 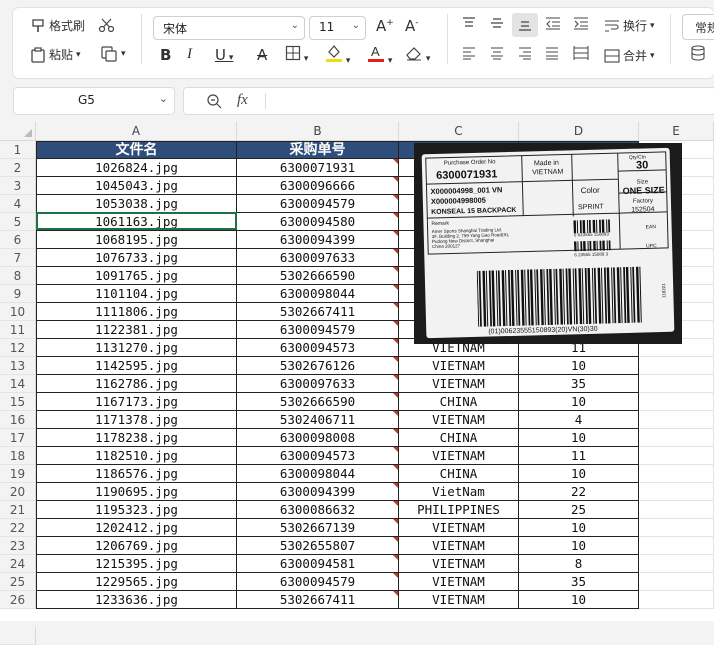 I want to click on formula-bar: fx, so click(x=448, y=101).